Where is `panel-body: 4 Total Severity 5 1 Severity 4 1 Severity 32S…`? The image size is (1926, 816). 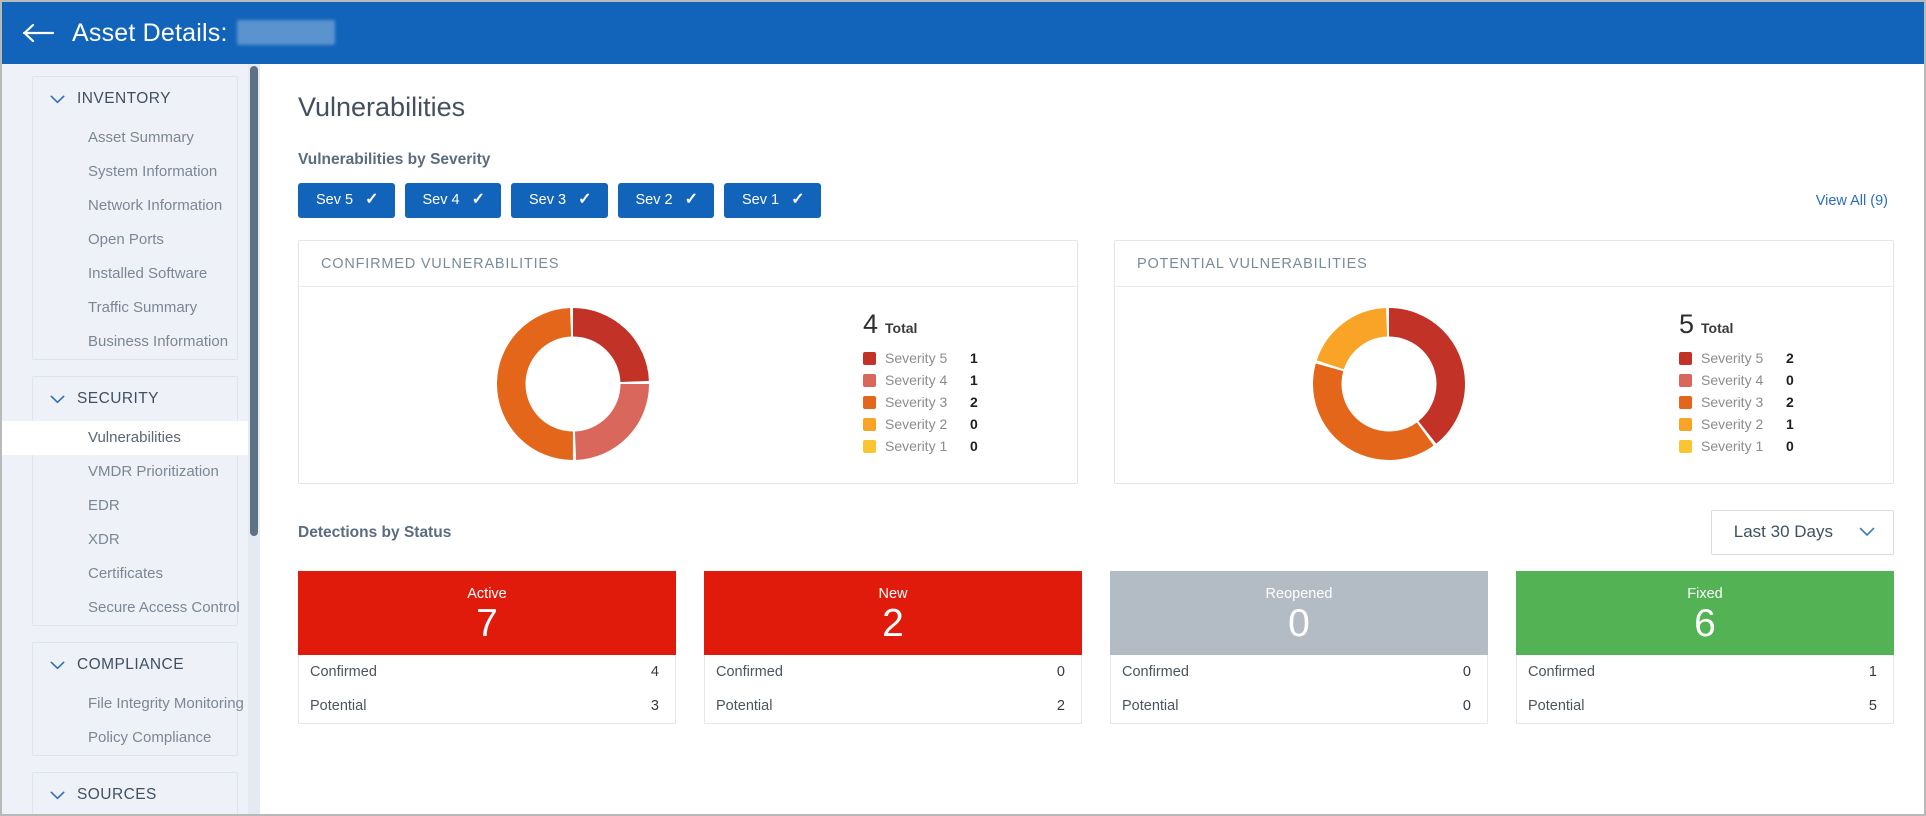
panel-body: 4 Total Severity 5 1 Severity 4 1 Severity 32S… is located at coordinates (688, 385).